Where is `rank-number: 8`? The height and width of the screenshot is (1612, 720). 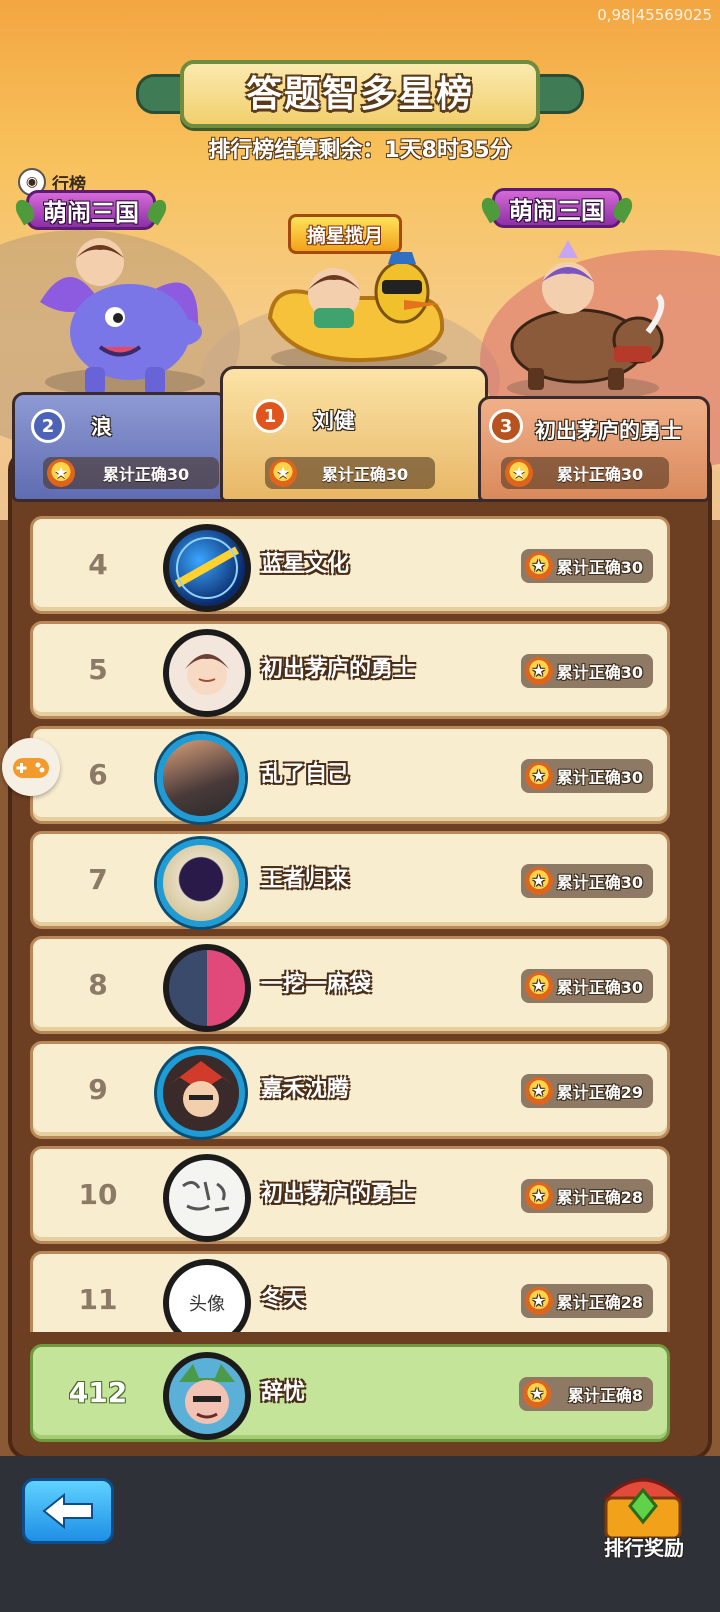 rank-number: 8 is located at coordinates (98, 984).